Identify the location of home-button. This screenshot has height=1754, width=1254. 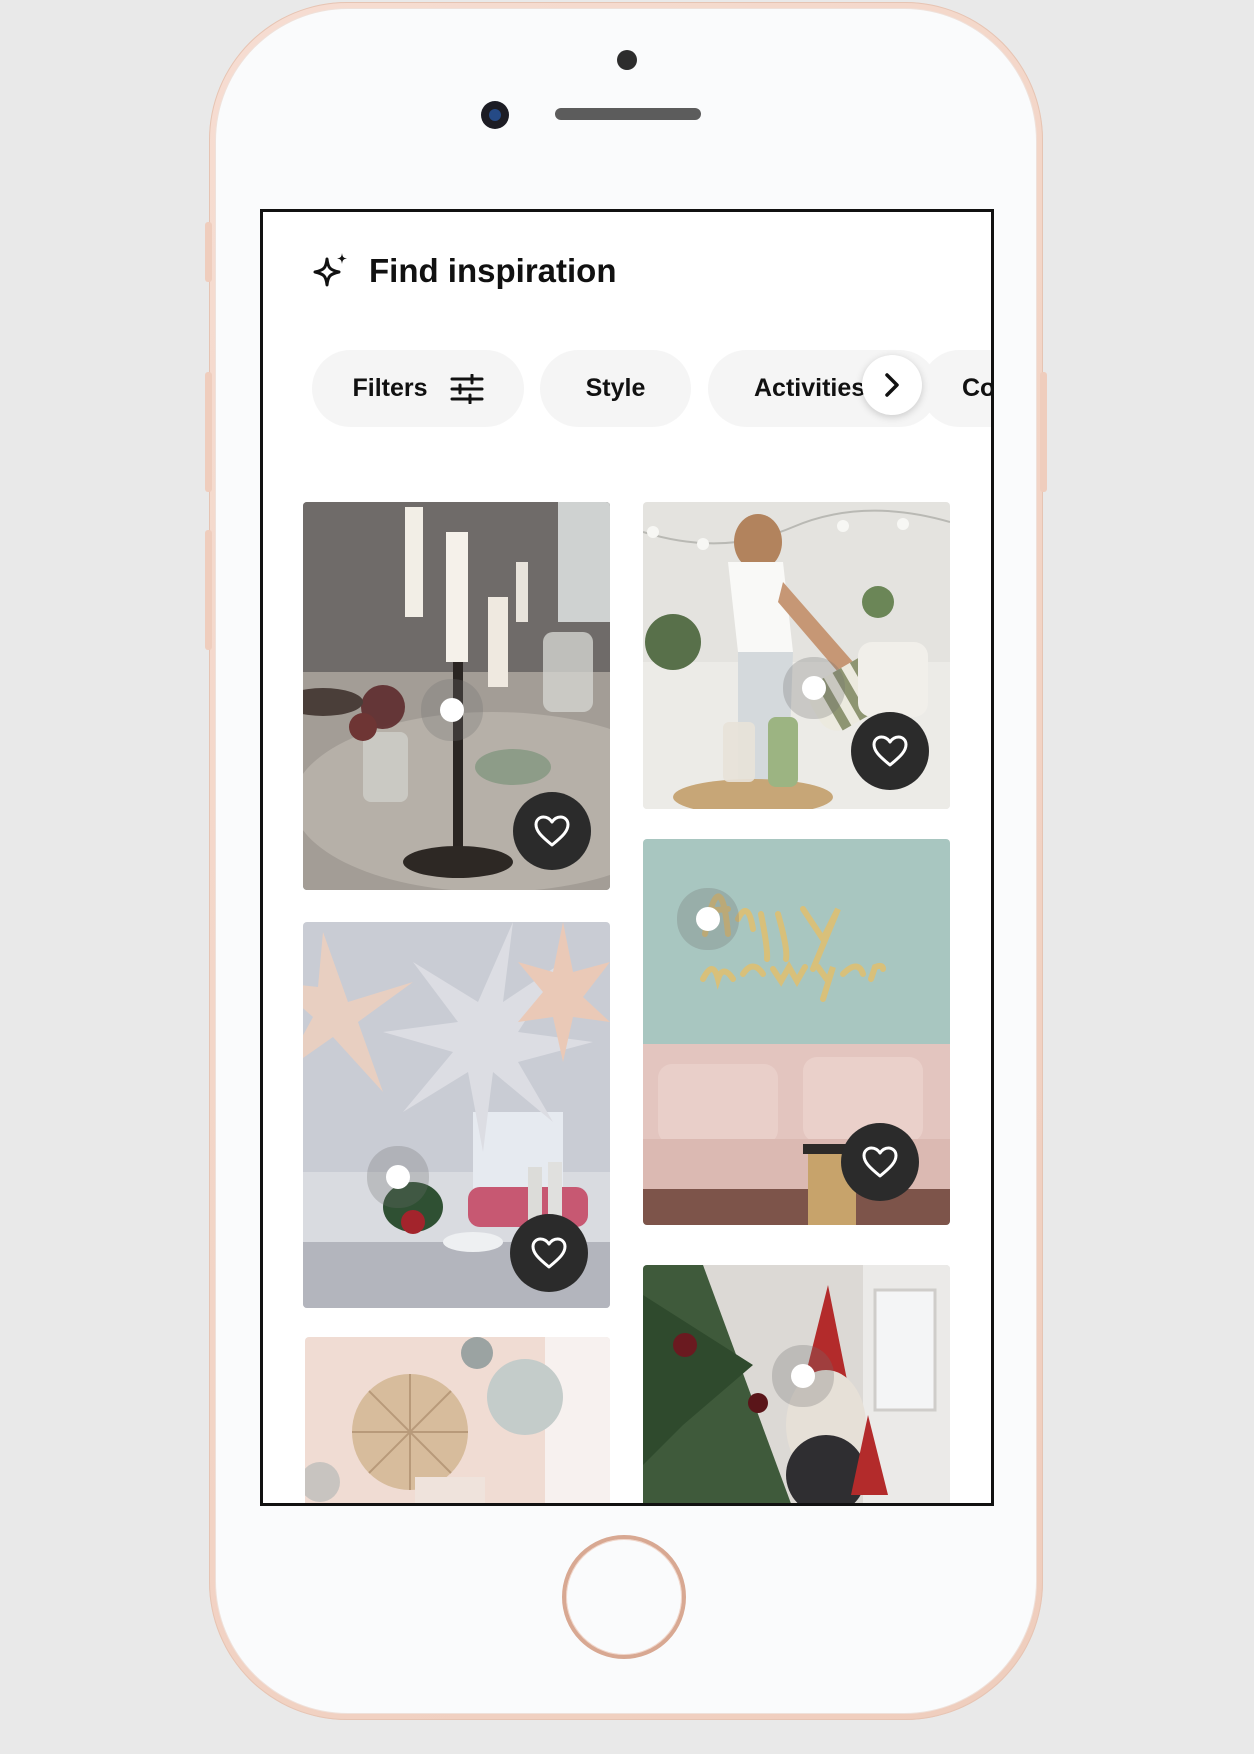
(624, 1597).